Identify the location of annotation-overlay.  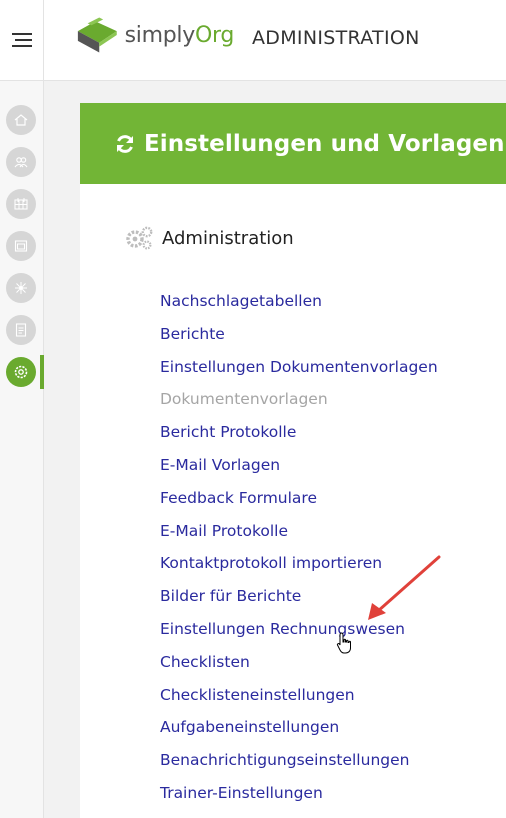
(388, 604).